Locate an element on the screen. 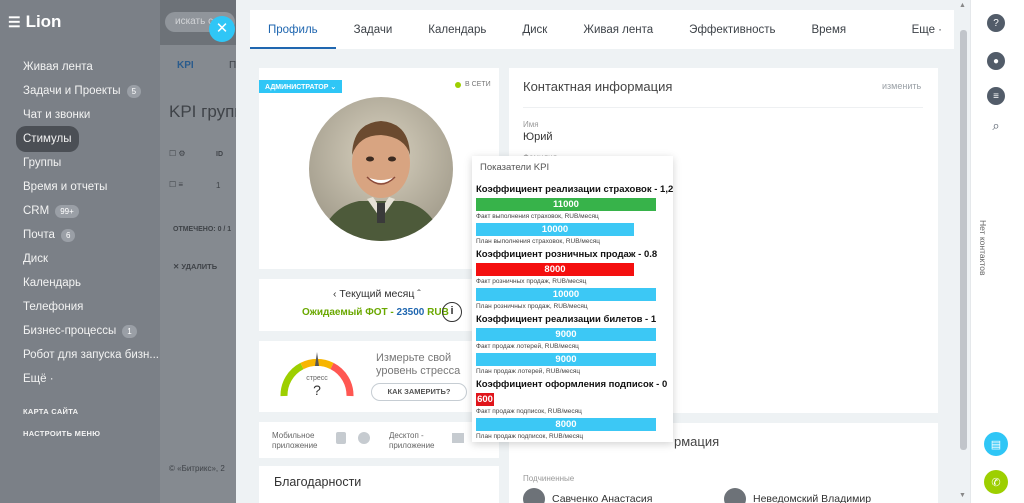 The image size is (1024, 503). sidebar-item-disk: Диск is located at coordinates (80, 259).